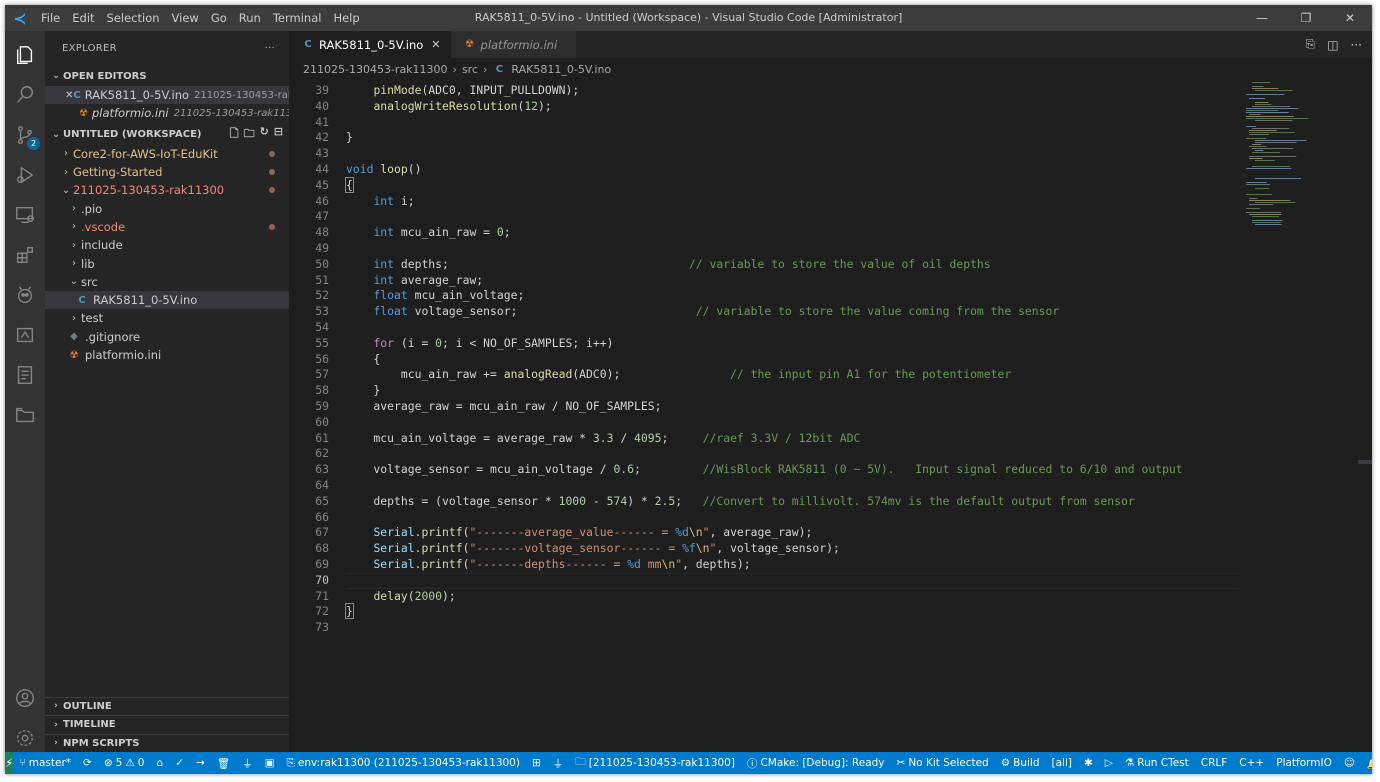 This screenshot has width=1380, height=782. Describe the element at coordinates (370, 44) in the screenshot. I see `tab-rak5811-ino: C RAK5811_0-5V.ino ✕` at that location.